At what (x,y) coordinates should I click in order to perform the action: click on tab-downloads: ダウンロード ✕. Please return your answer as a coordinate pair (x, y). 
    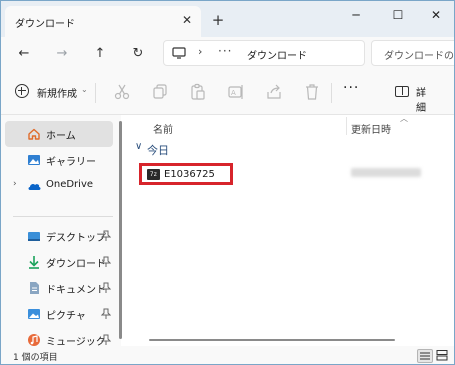
    Looking at the image, I should click on (103, 21).